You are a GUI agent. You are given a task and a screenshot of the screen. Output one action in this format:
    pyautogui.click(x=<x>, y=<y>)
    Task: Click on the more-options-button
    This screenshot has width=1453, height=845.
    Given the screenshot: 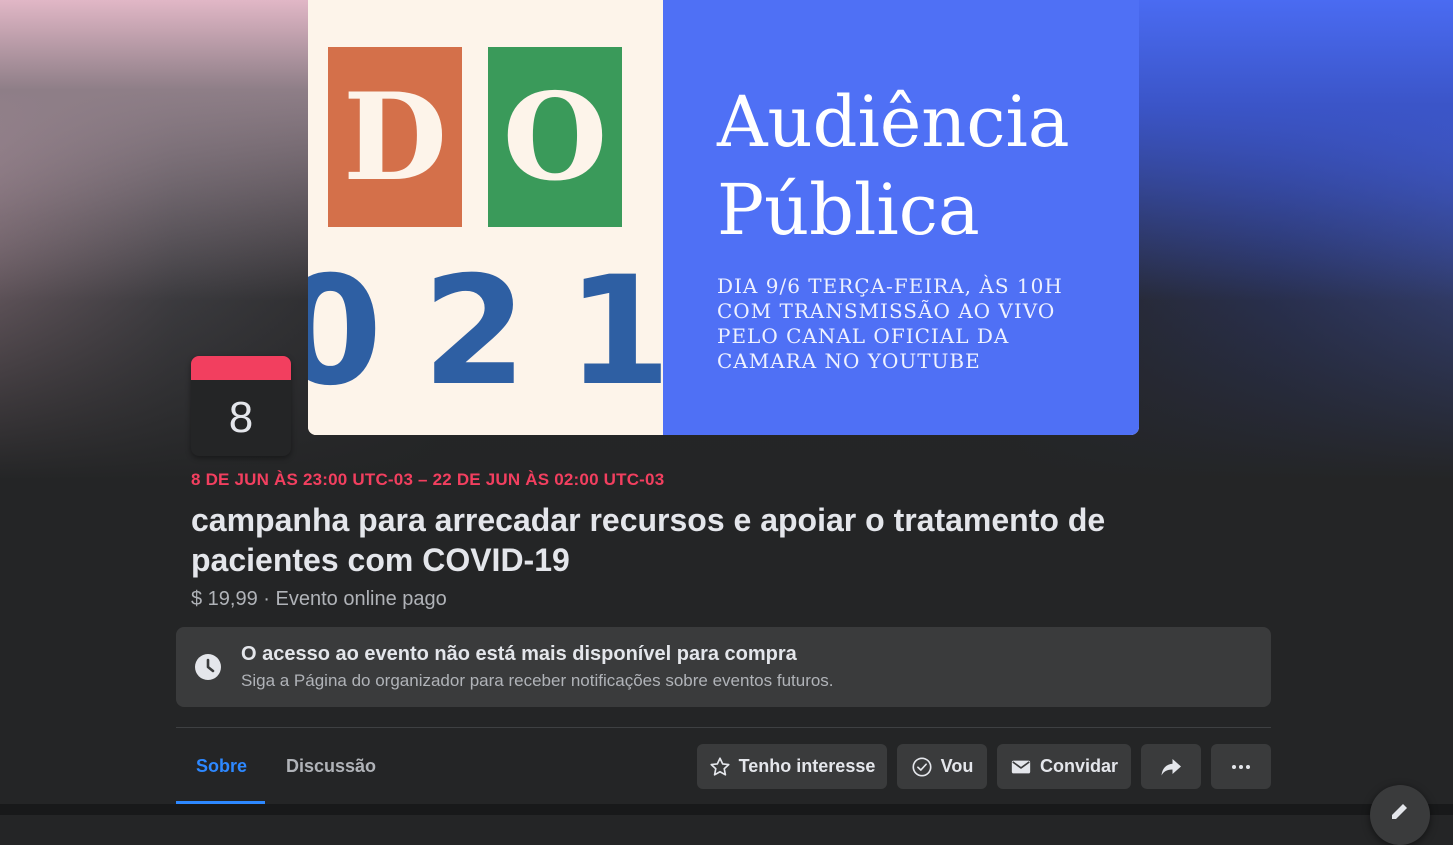 What is the action you would take?
    pyautogui.click(x=1241, y=766)
    